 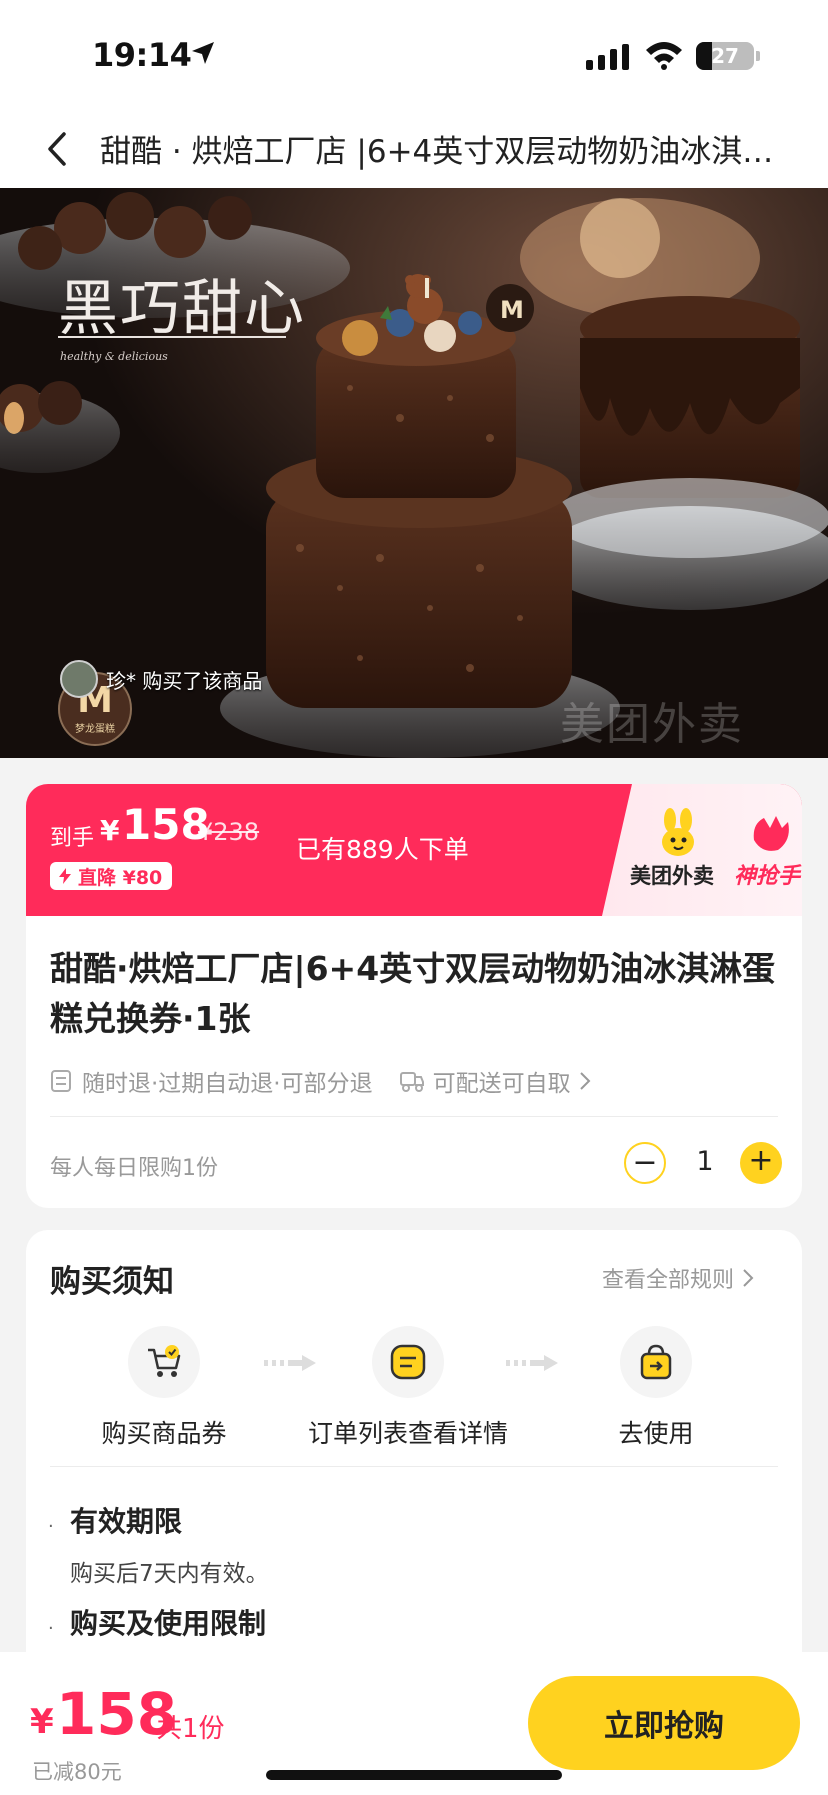 I want to click on refund-policy-text: 随时退·过期自动退·可部分退, so click(x=227, y=1084).